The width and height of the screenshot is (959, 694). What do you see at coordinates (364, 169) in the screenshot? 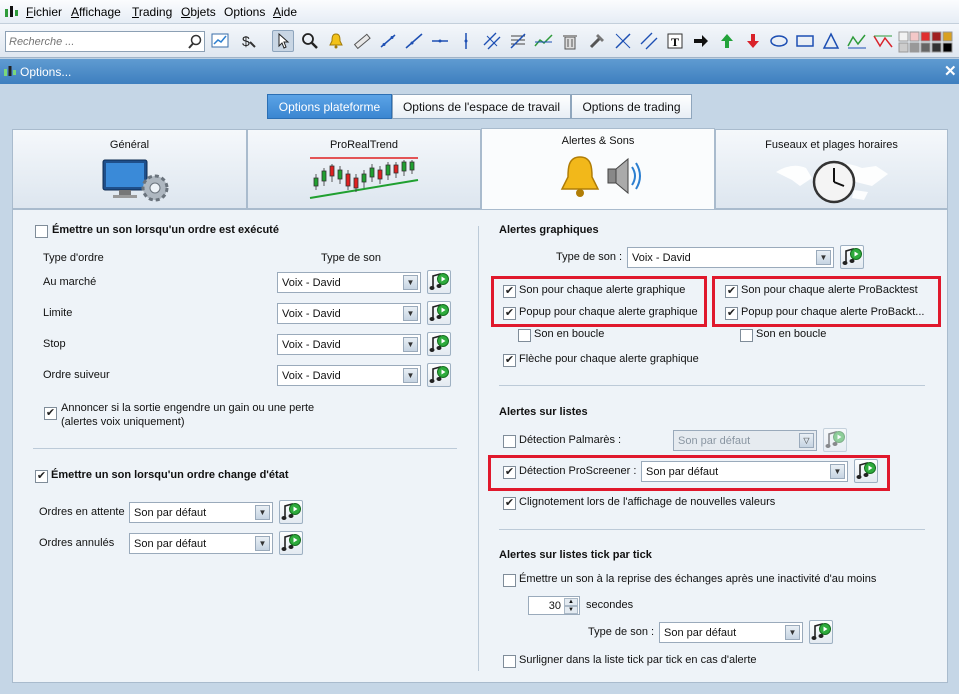
I see `tab-prorealtrend: ProRealTrend` at bounding box center [364, 169].